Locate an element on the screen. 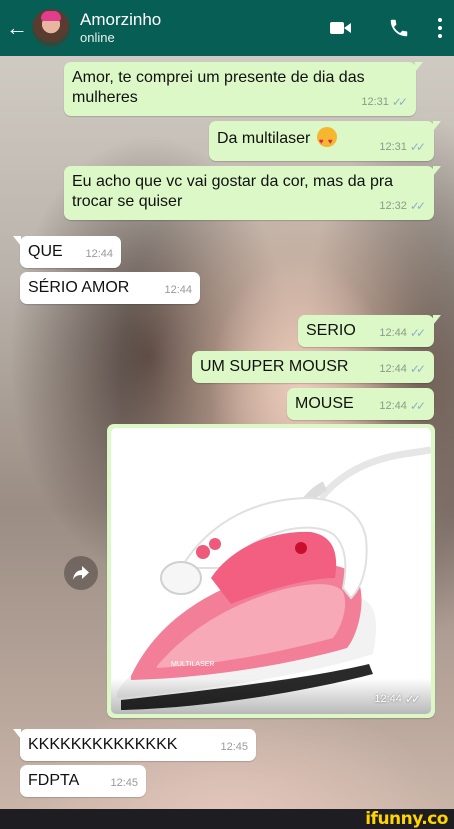 This screenshot has width=454, height=829. message-text: KKKKKKKKKKKKKK is located at coordinates (103, 744).